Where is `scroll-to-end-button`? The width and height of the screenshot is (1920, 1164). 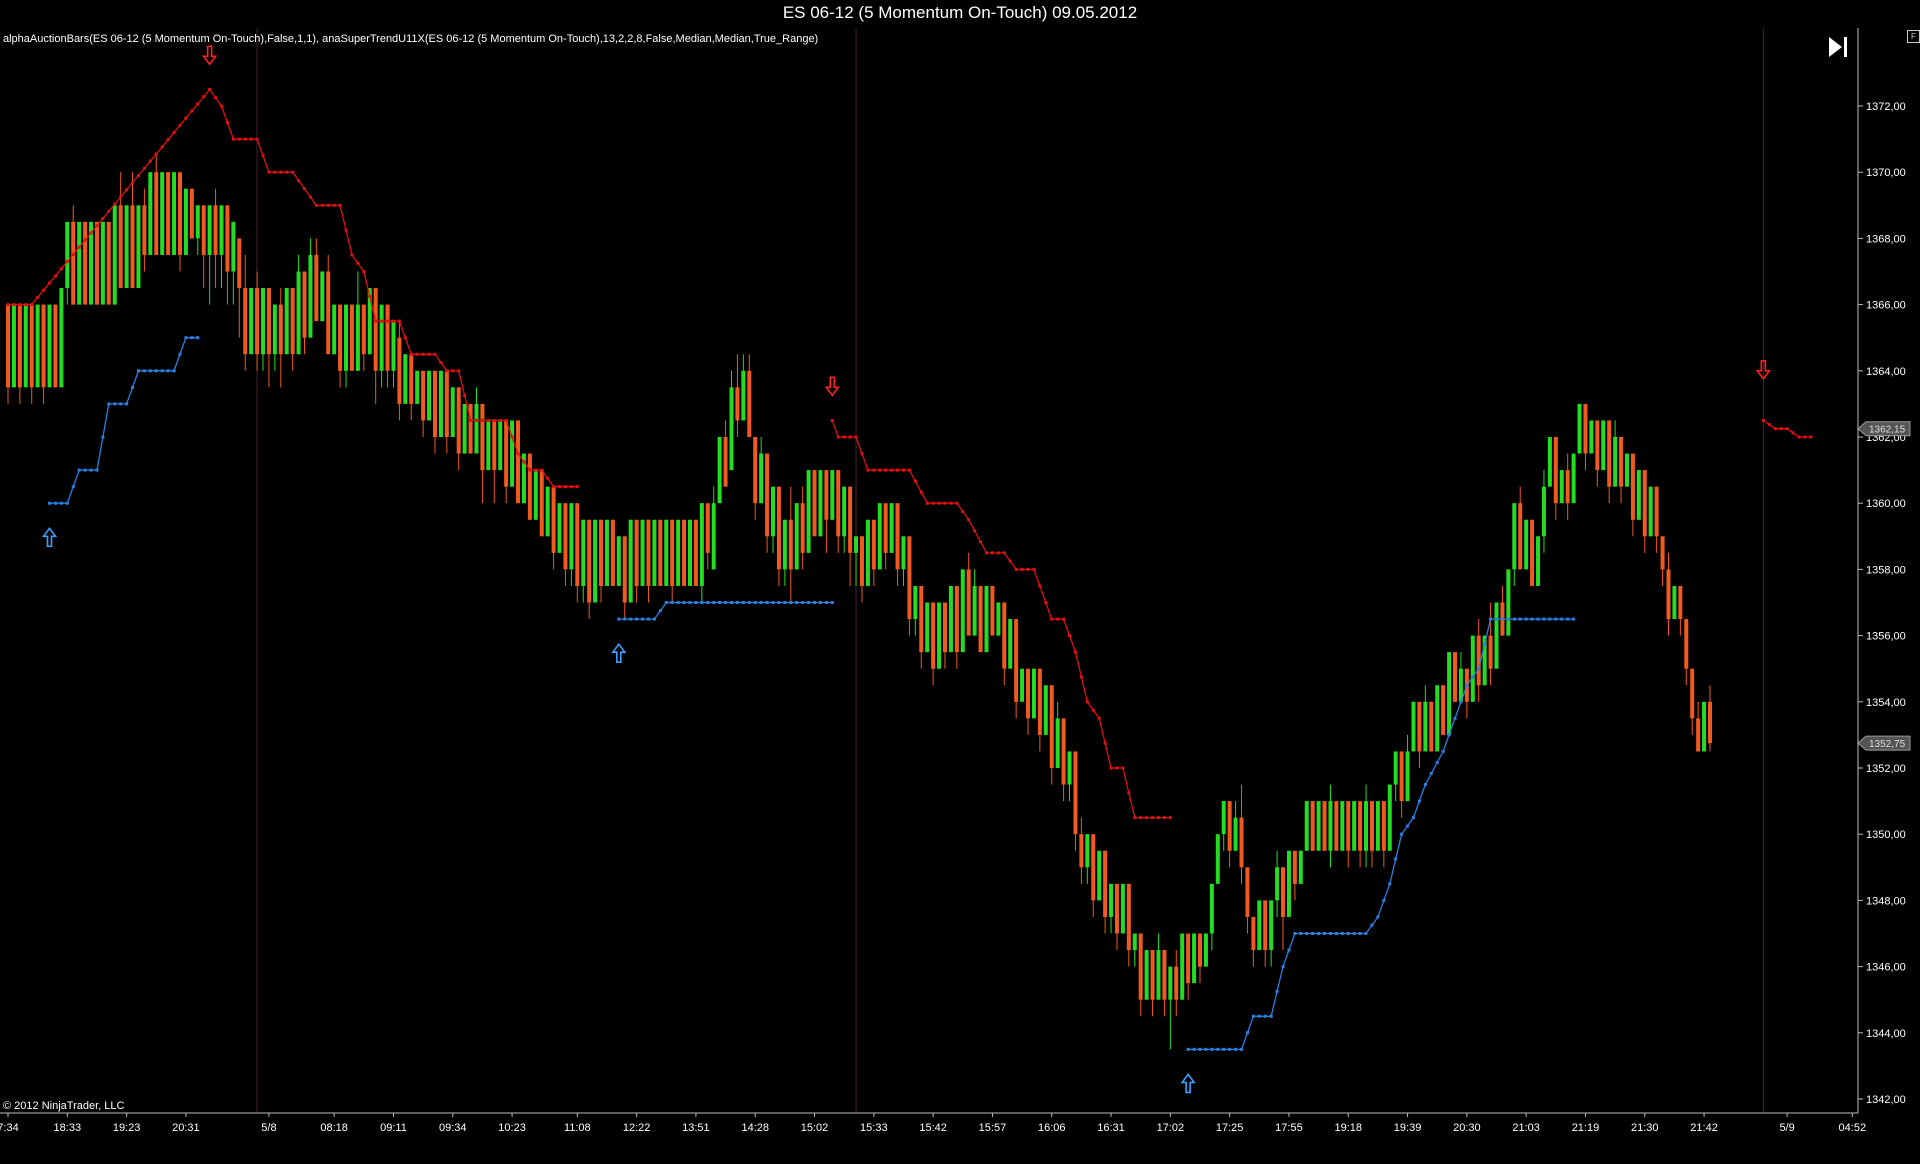
scroll-to-end-button is located at coordinates (1839, 47).